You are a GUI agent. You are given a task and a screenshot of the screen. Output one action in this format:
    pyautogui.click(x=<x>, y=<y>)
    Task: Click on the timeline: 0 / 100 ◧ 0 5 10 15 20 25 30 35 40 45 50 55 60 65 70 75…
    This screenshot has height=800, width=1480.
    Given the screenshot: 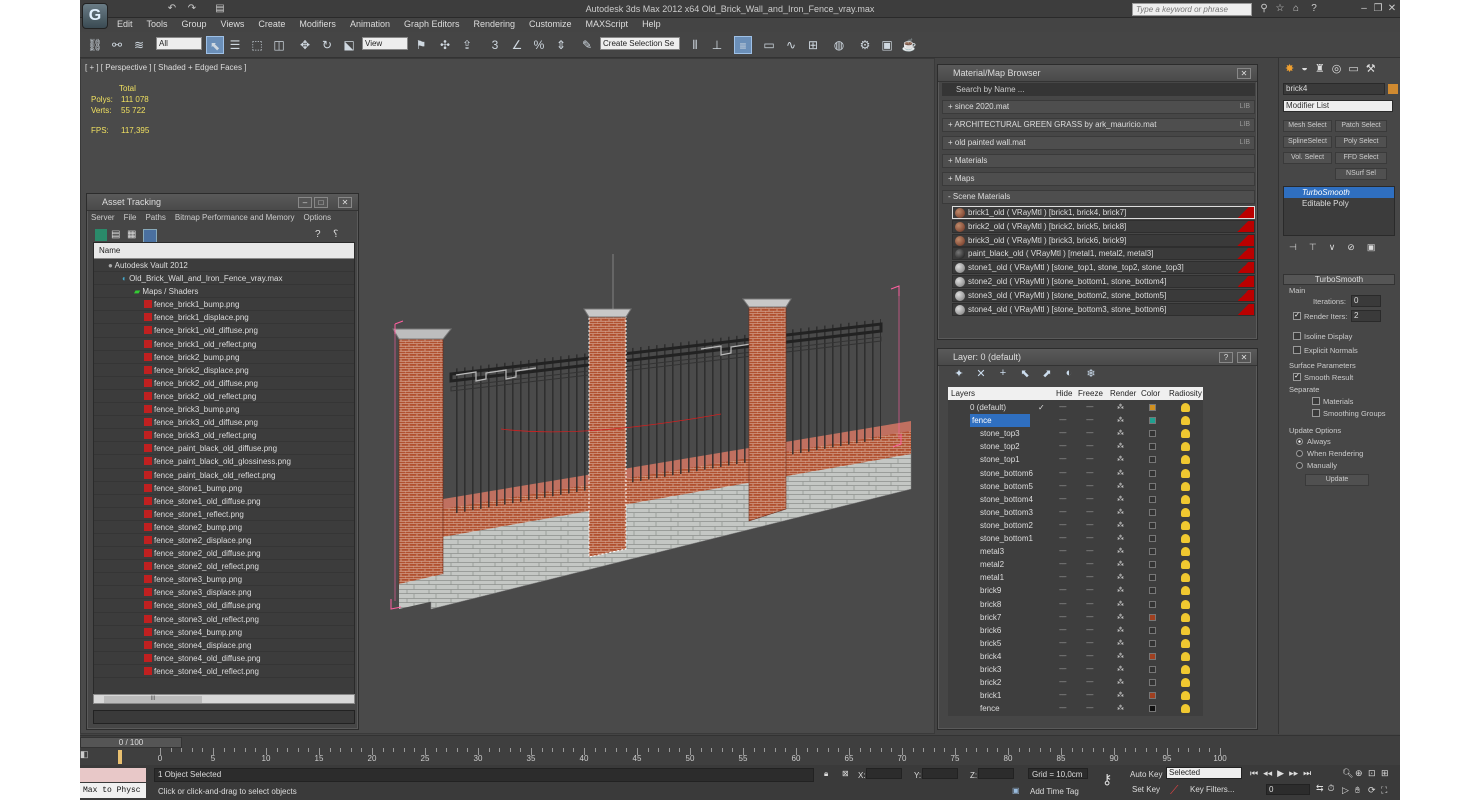 What is the action you would take?
    pyautogui.click(x=740, y=750)
    